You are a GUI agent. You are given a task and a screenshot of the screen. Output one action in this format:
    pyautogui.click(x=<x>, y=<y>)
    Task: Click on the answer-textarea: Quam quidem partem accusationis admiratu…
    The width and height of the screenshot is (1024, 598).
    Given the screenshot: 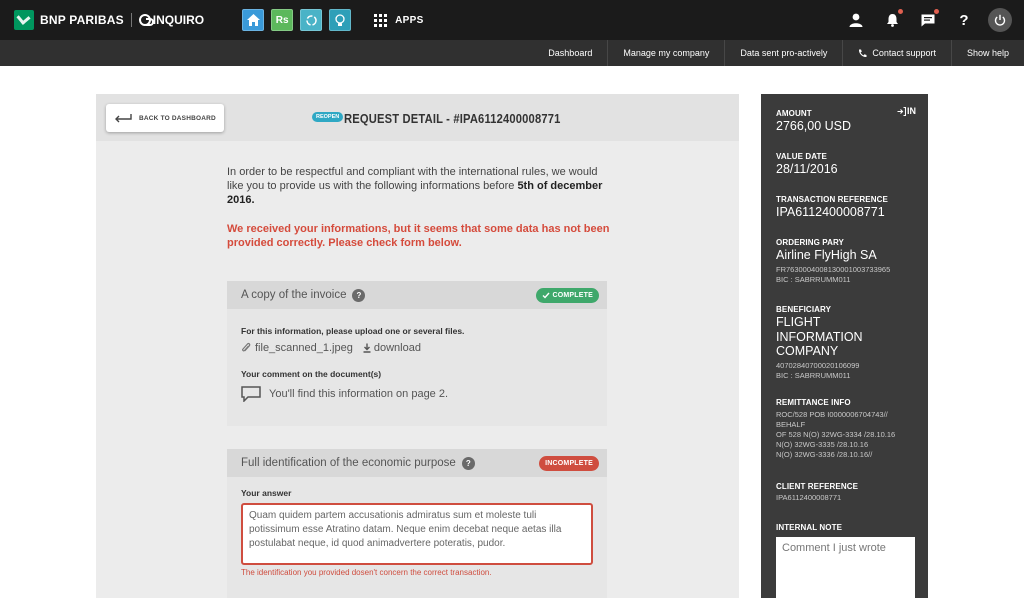 What is the action you would take?
    pyautogui.click(x=417, y=534)
    